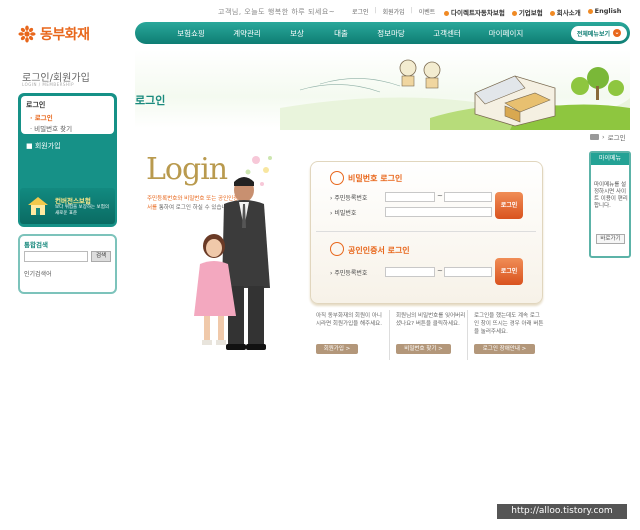  What do you see at coordinates (53, 129) in the screenshot?
I see `sidebar-item-find-password-label: 비밀번호 찾기` at bounding box center [53, 129].